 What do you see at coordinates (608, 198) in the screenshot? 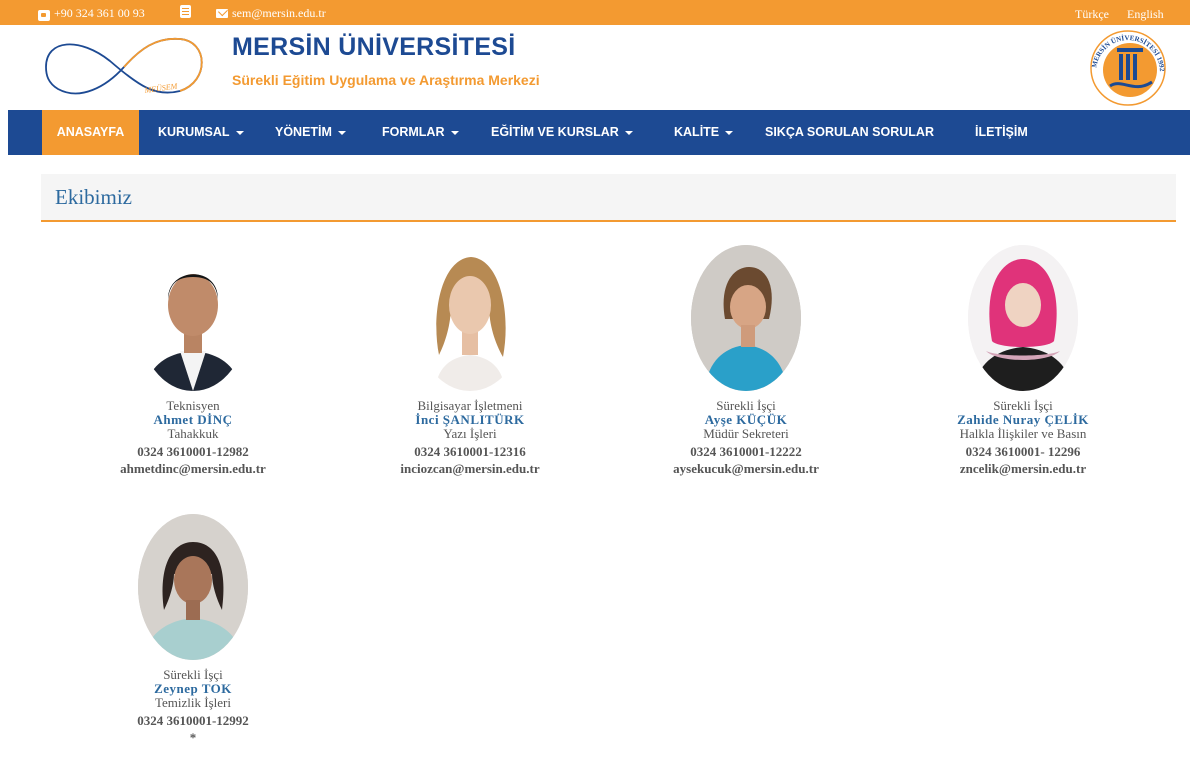
I see `section-header: Ekibimiz` at bounding box center [608, 198].